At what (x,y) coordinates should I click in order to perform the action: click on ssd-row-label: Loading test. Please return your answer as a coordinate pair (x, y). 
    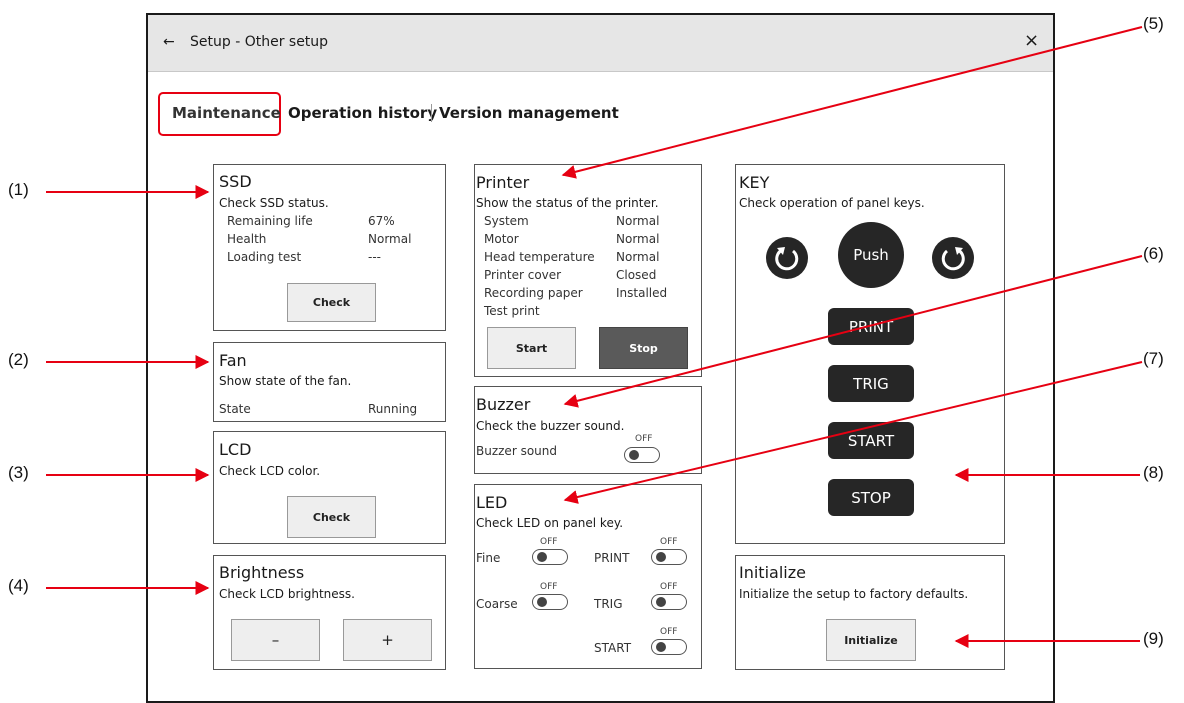
    Looking at the image, I should click on (264, 257).